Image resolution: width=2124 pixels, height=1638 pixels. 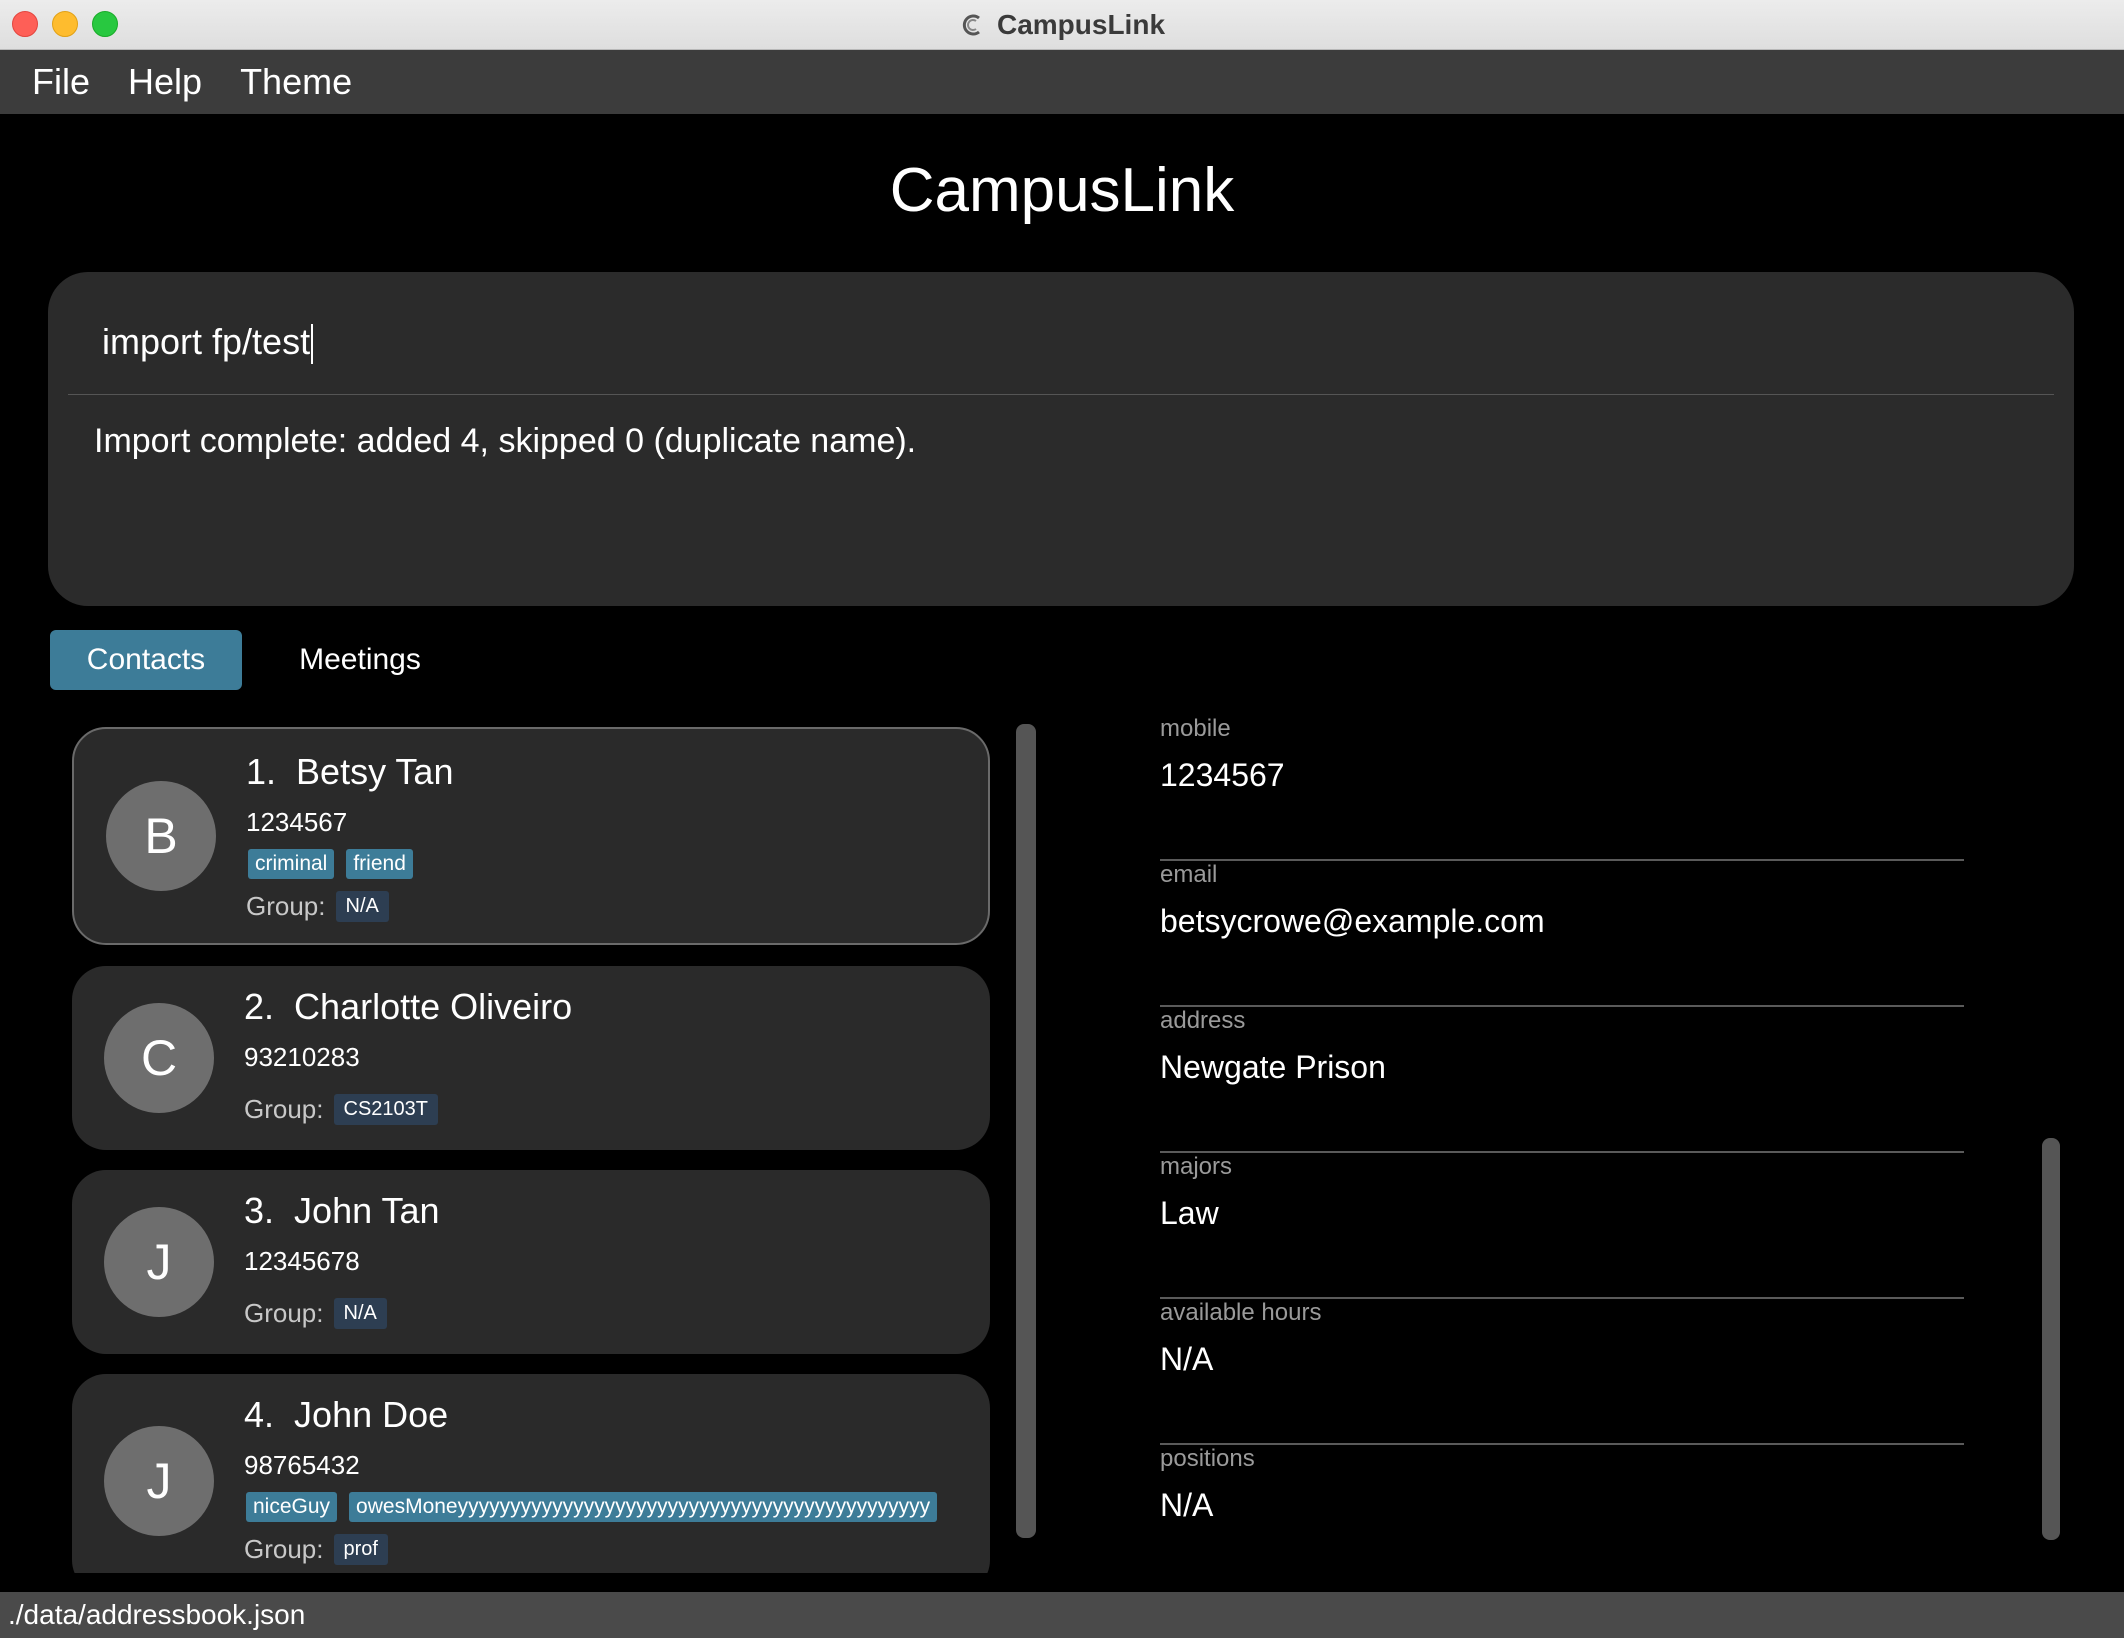 I want to click on menu-help: Help, so click(x=165, y=82).